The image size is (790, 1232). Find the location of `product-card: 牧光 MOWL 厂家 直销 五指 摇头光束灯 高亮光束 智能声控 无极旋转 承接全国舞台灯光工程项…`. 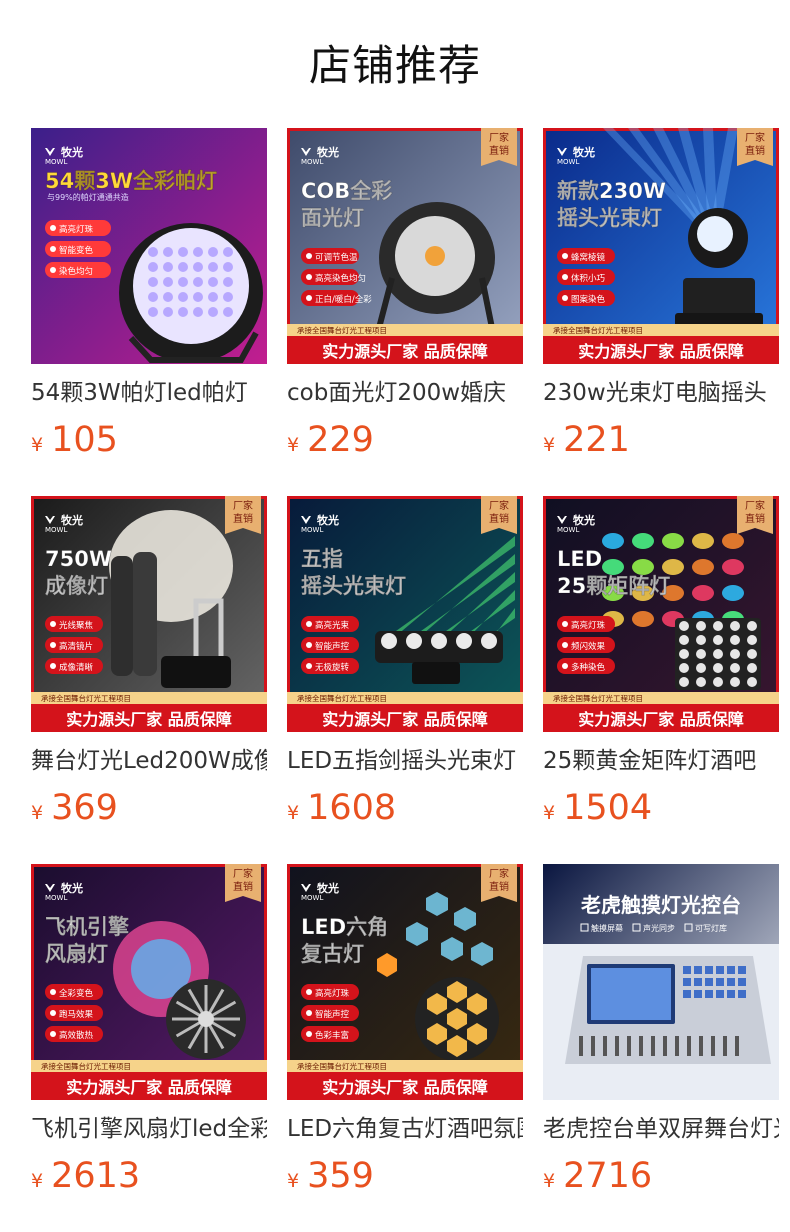

product-card: 牧光 MOWL 厂家 直销 五指 摇头光束灯 高亮光束 智能声控 无极旋转 承接全国舞台灯光工程项… is located at coordinates (405, 664).